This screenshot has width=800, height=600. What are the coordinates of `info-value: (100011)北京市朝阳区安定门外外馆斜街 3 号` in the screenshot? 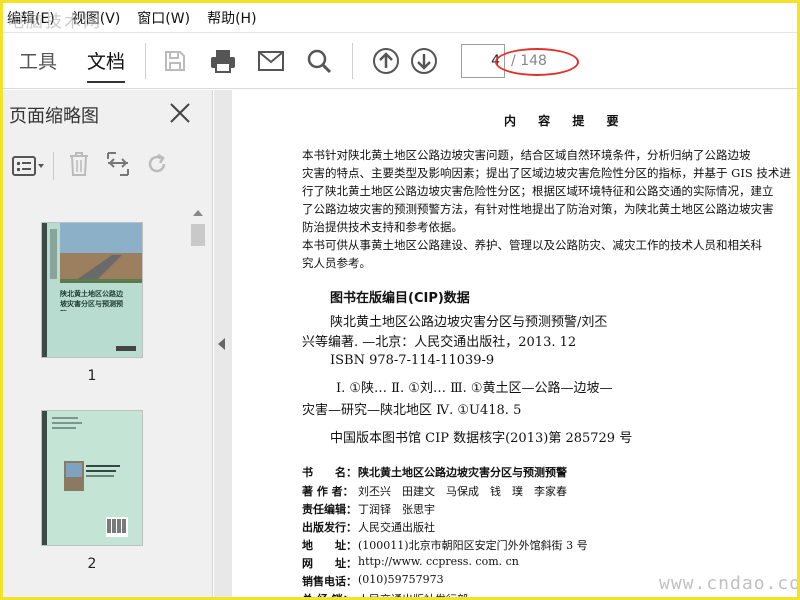 It's located at (473, 545).